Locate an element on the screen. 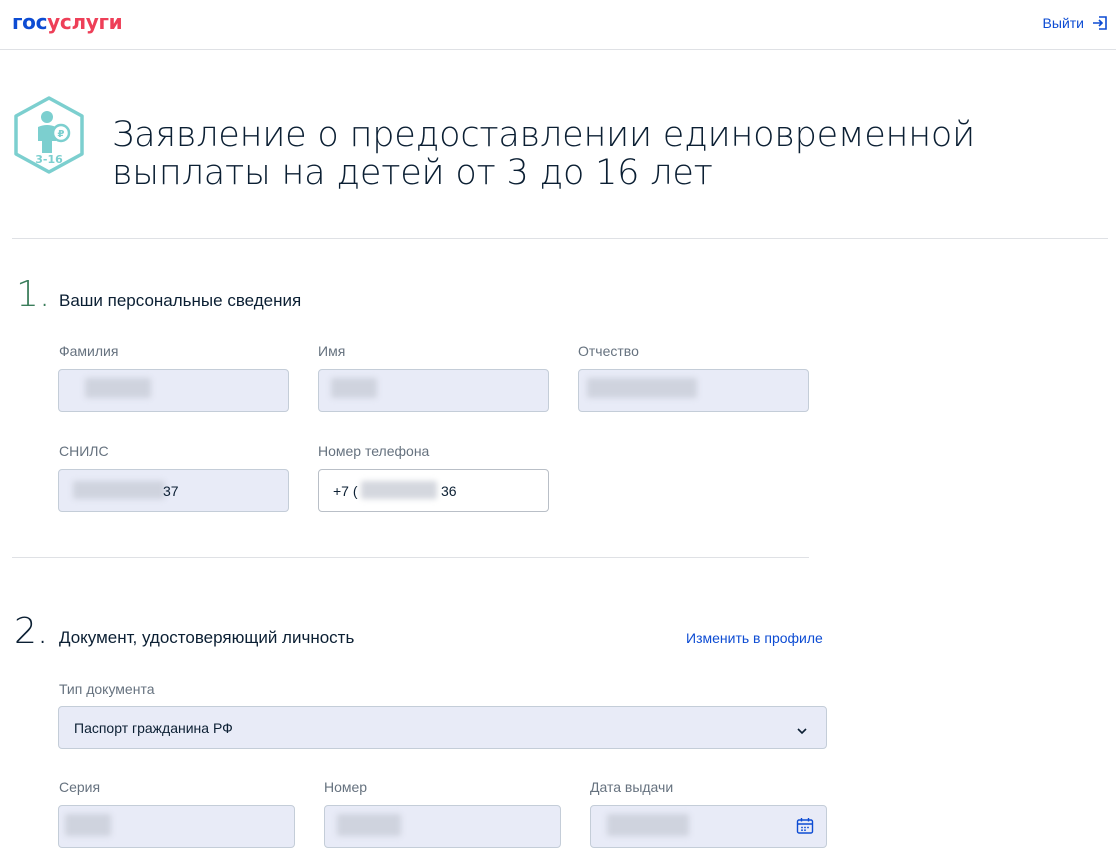 This screenshot has height=865, width=1116. snils-value: 37 is located at coordinates (171, 491).